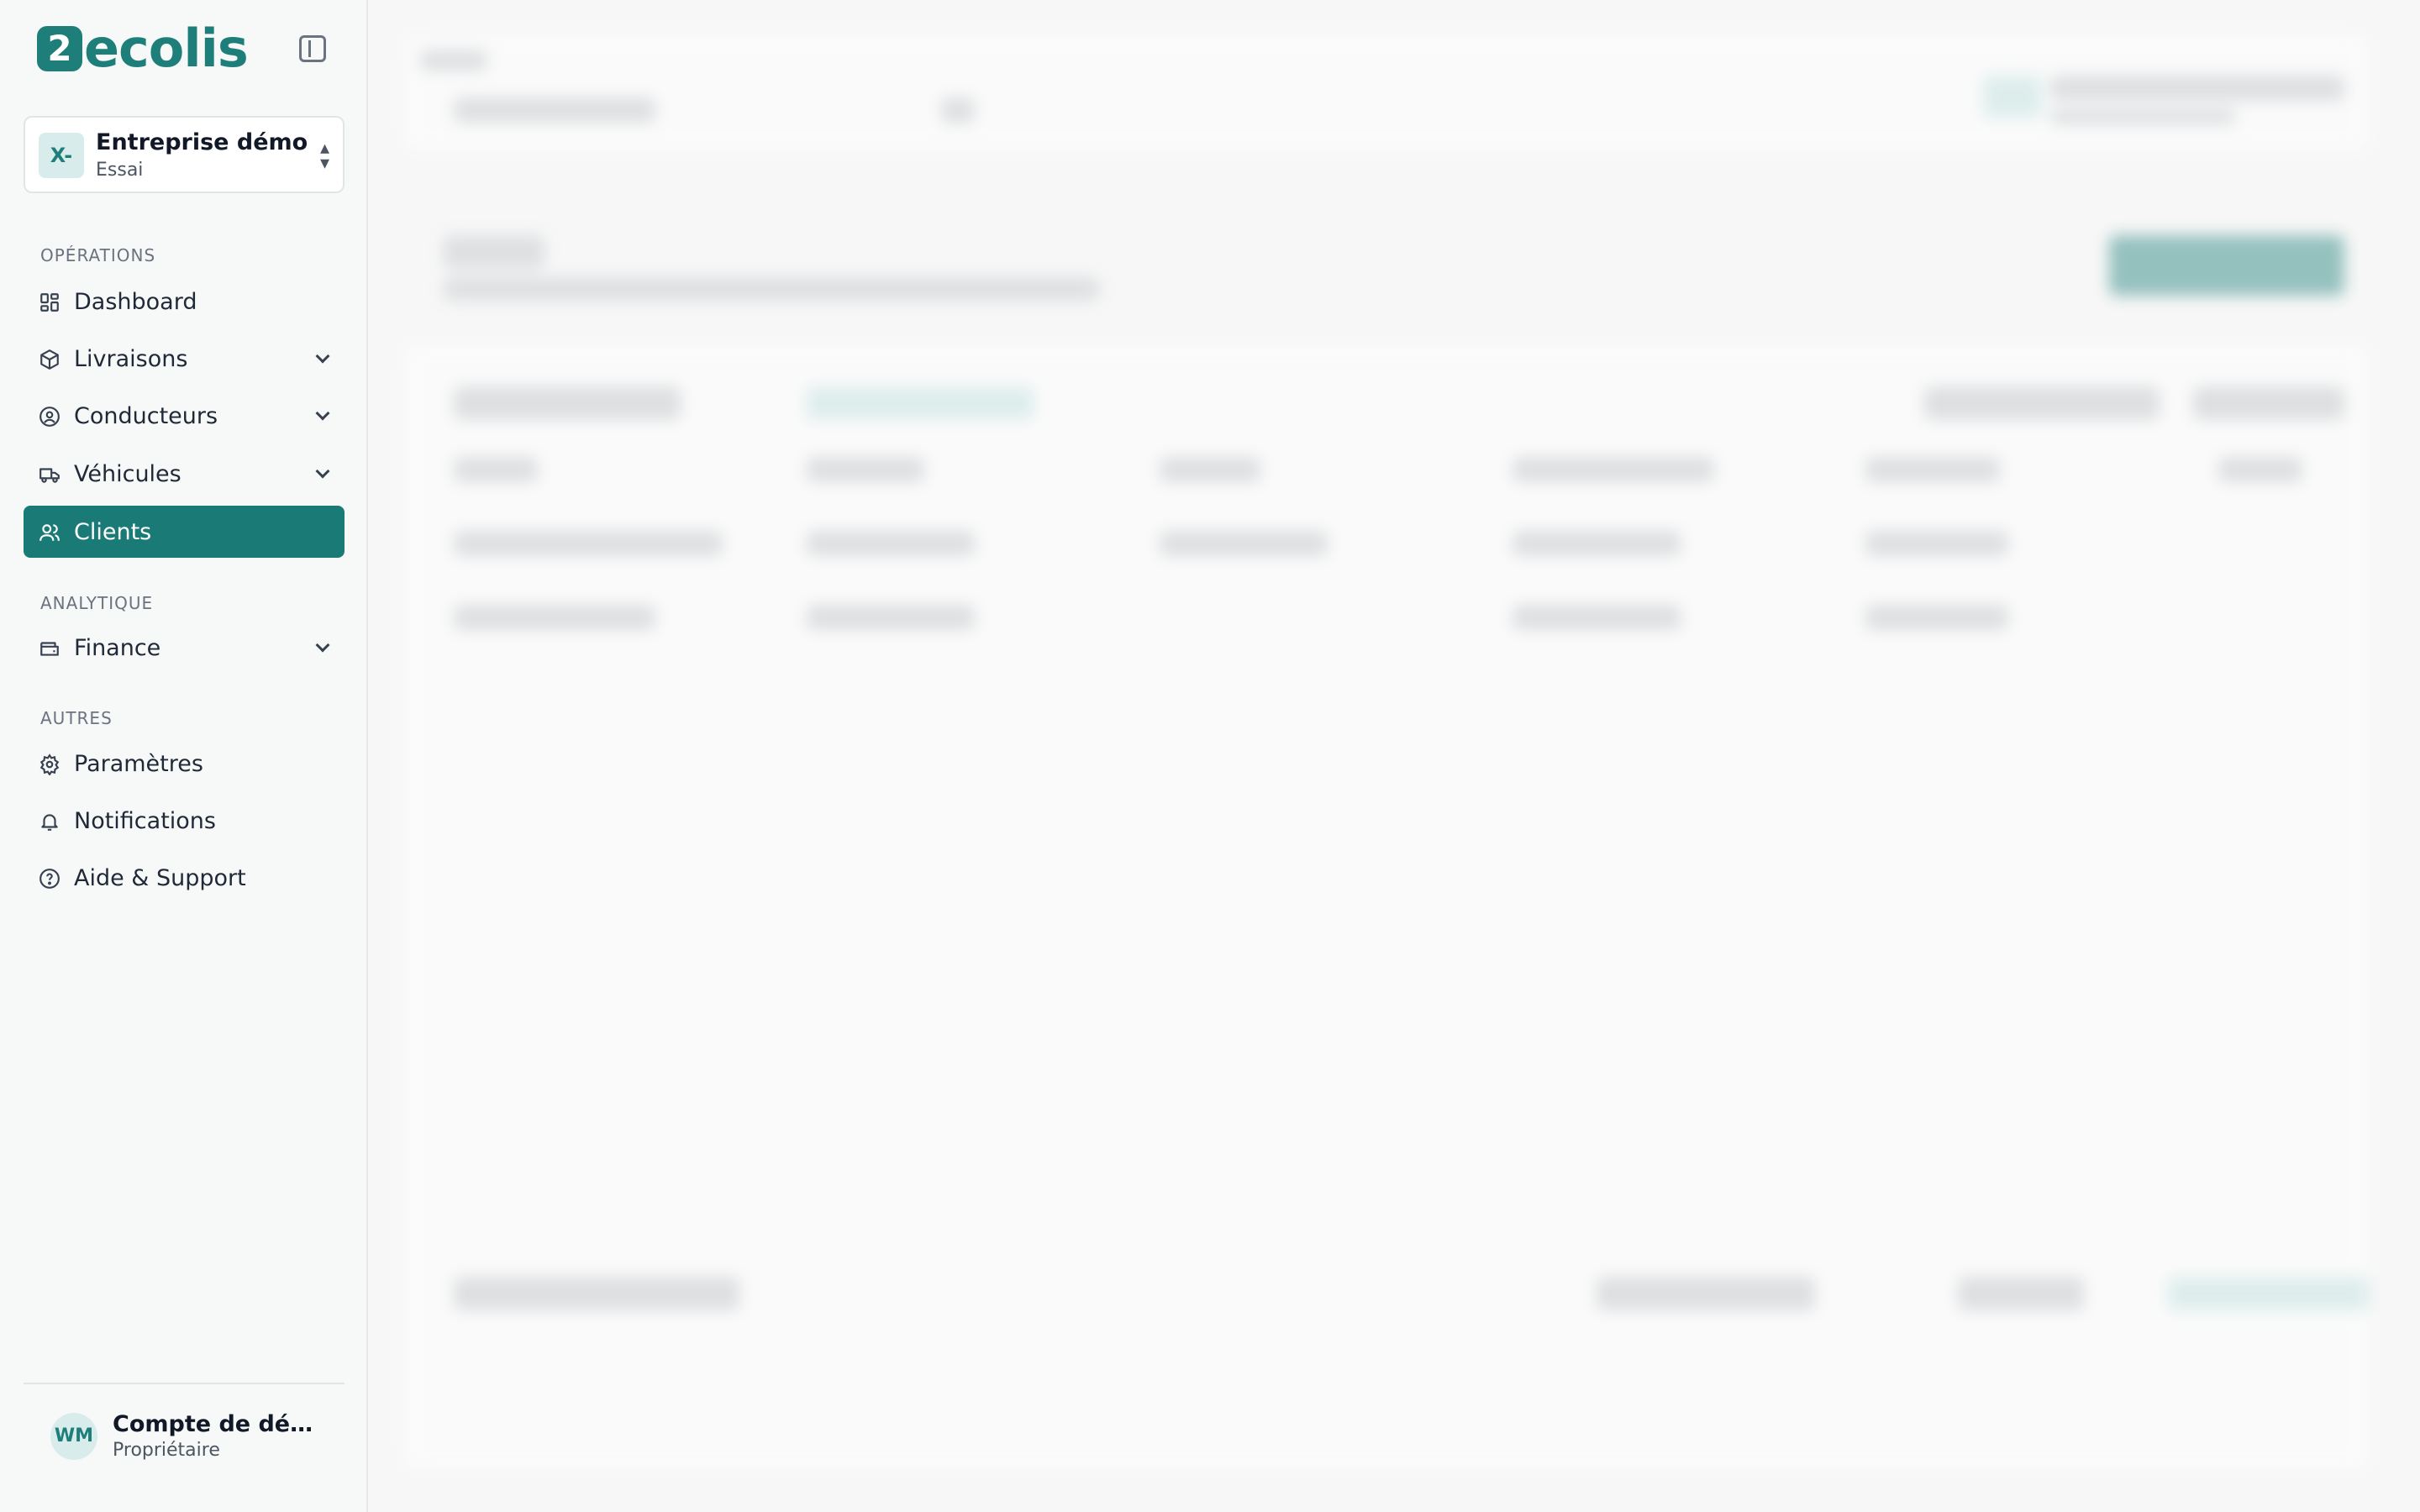  What do you see at coordinates (77, 718) in the screenshot?
I see `section-label-others: AUTRES` at bounding box center [77, 718].